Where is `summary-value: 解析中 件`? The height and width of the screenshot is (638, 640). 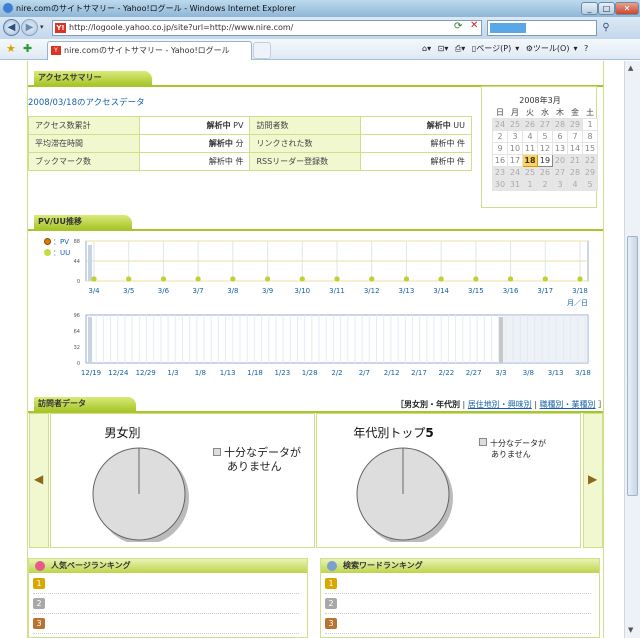
summary-value: 解析中 件 is located at coordinates (416, 161).